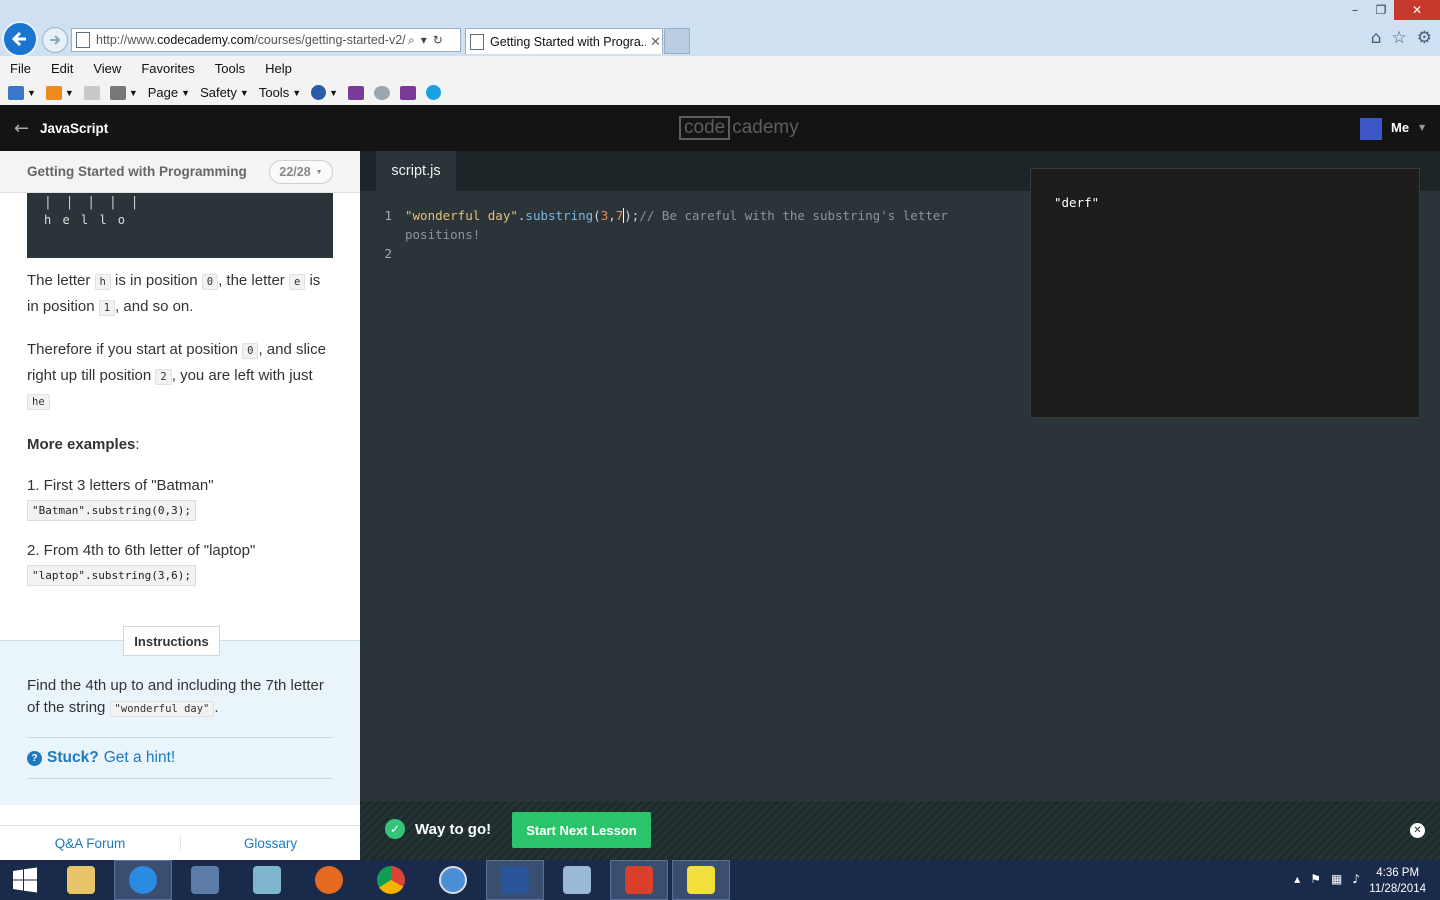 The image size is (1440, 900). What do you see at coordinates (411, 40) in the screenshot?
I see `search-icon: ⌕` at bounding box center [411, 40].